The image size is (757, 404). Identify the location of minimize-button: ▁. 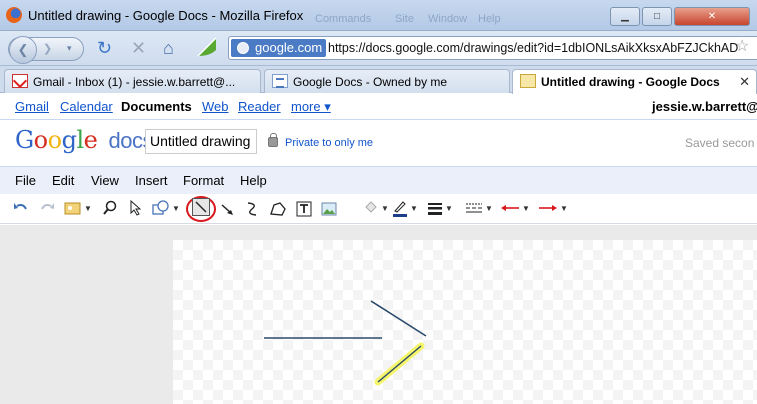
(625, 16).